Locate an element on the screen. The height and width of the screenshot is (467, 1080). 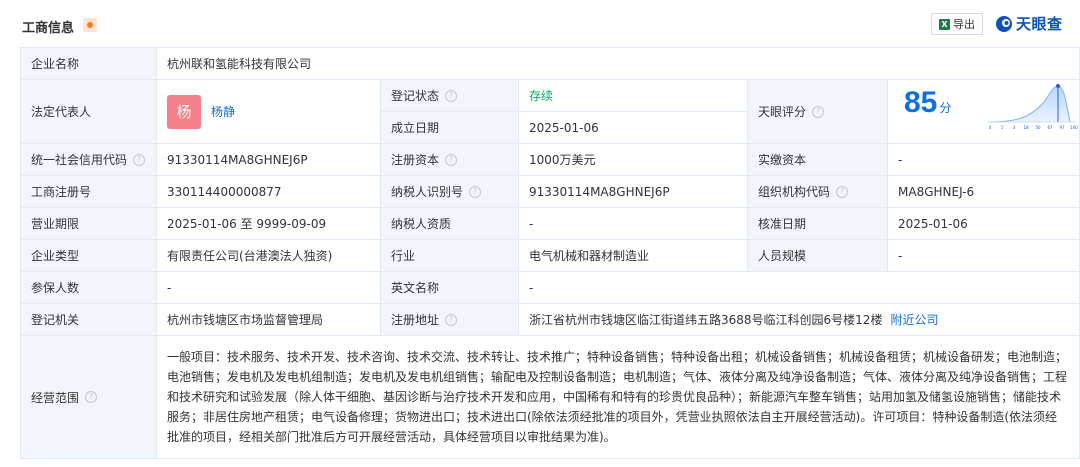
score-axis-labels: 0 1 3 18 50 67 97 100 is located at coordinates (1033, 127).